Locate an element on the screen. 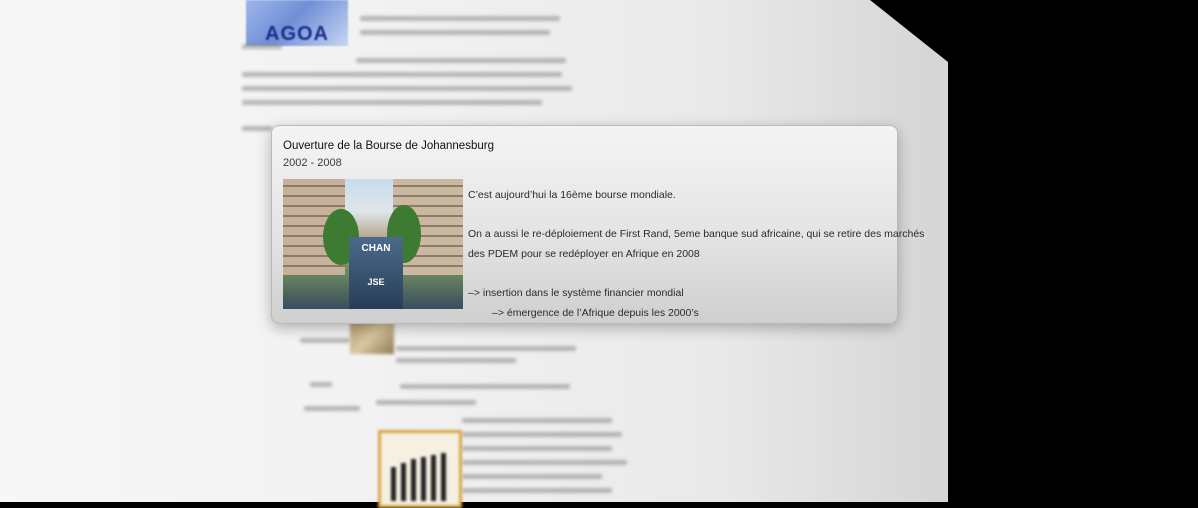  background-chart-thumbnail is located at coordinates (420, 469).